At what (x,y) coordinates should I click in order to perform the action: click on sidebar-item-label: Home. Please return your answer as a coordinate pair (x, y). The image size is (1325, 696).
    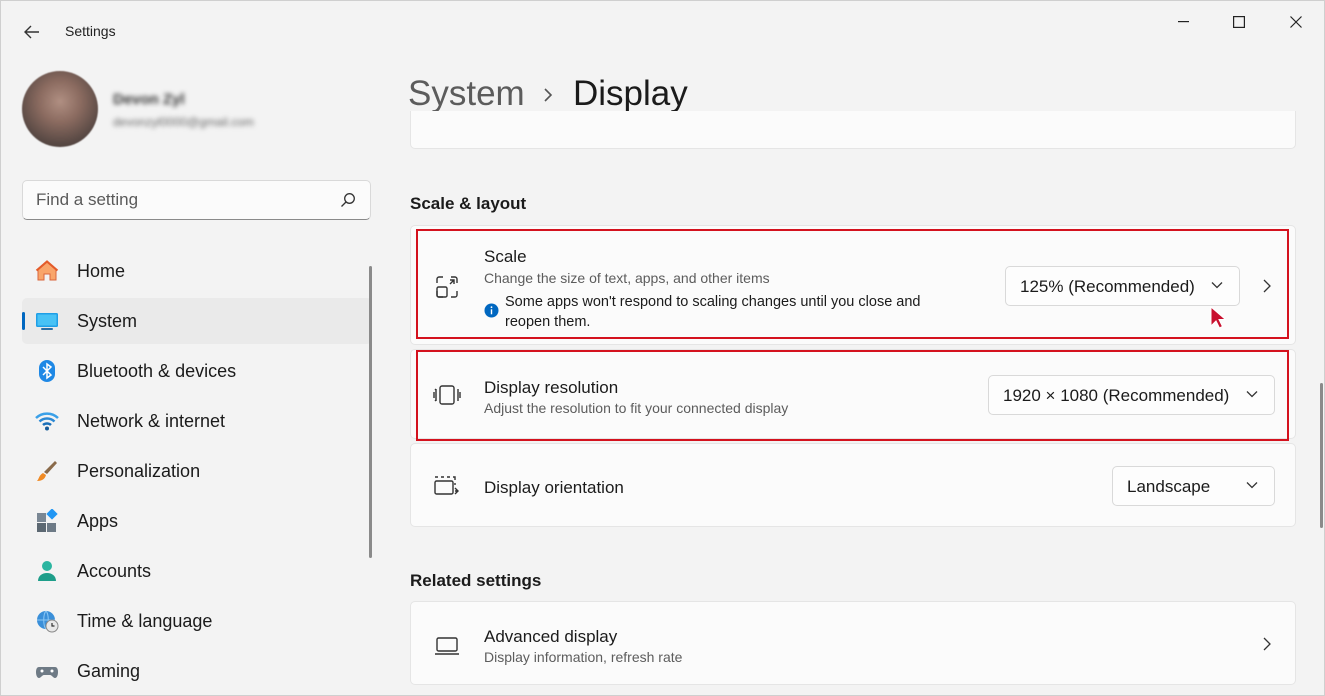
    Looking at the image, I should click on (101, 270).